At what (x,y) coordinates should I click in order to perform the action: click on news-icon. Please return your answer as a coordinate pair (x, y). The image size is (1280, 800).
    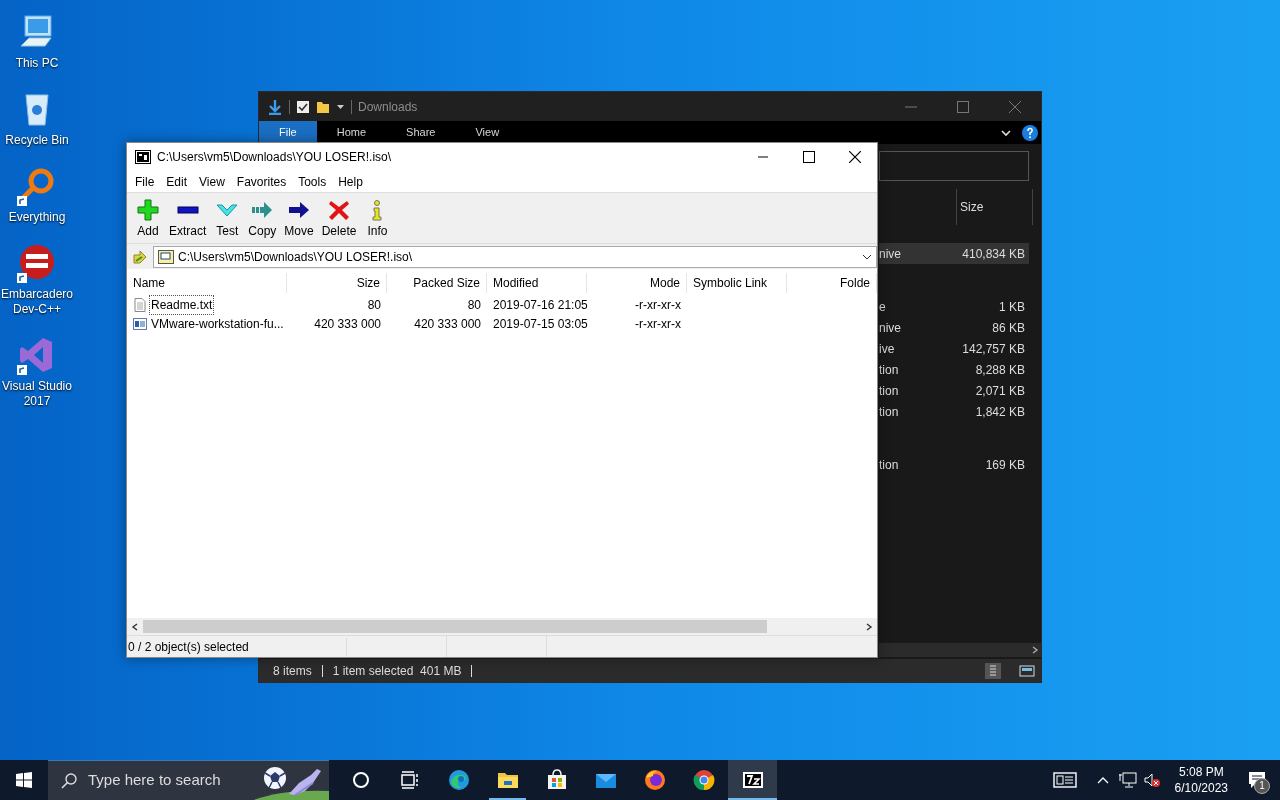
    Looking at the image, I should click on (1064, 780).